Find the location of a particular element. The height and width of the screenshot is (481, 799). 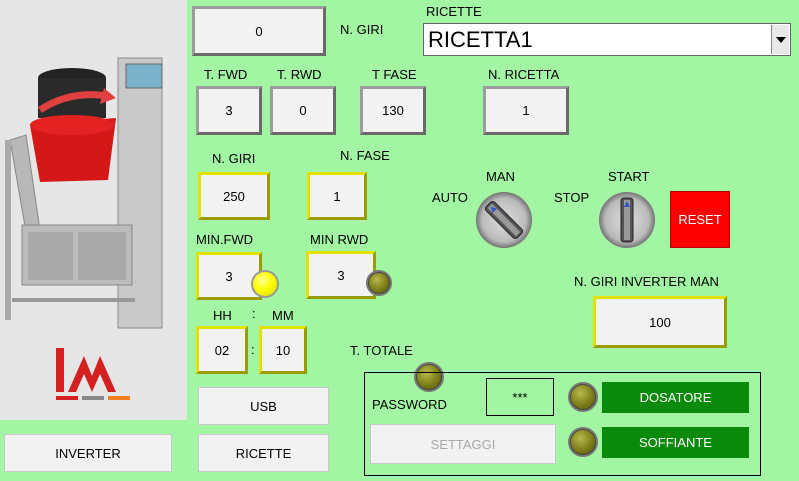

t-fwd-label: T. FWD is located at coordinates (226, 74).